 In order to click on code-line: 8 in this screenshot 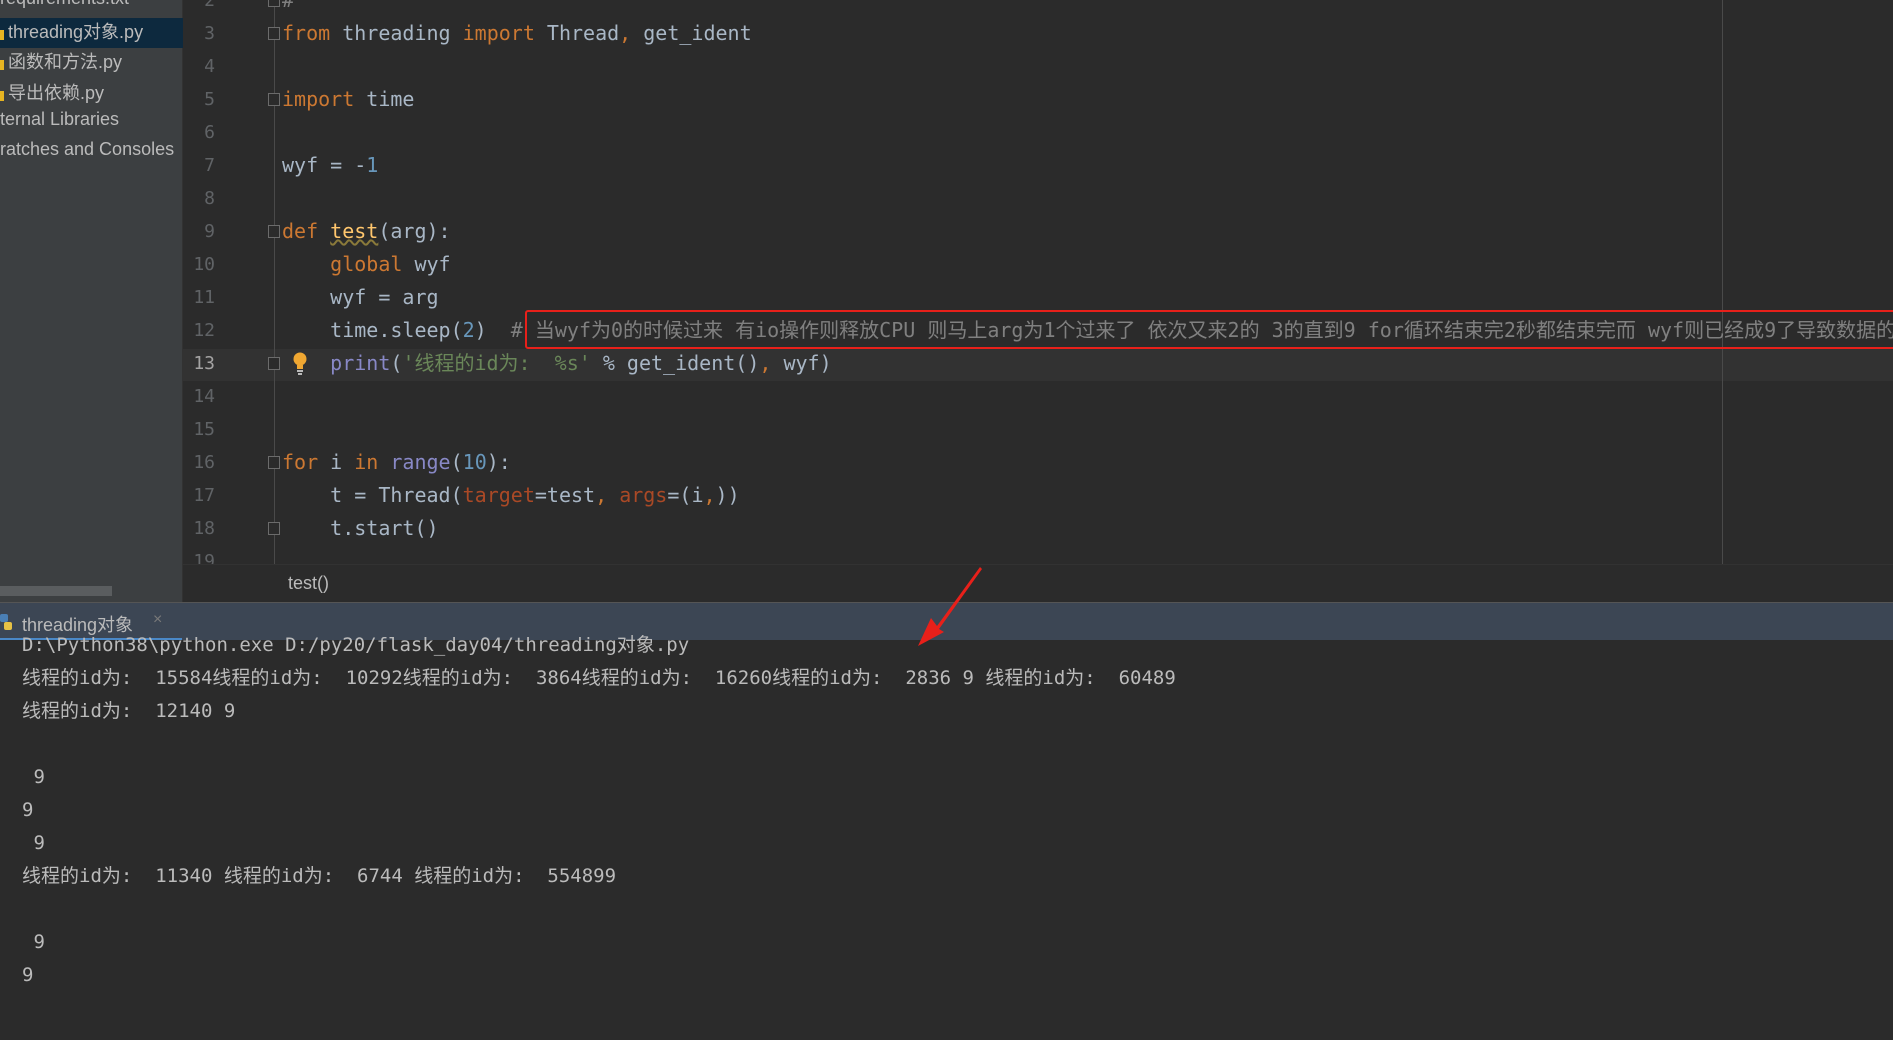, I will do `click(1038, 198)`.